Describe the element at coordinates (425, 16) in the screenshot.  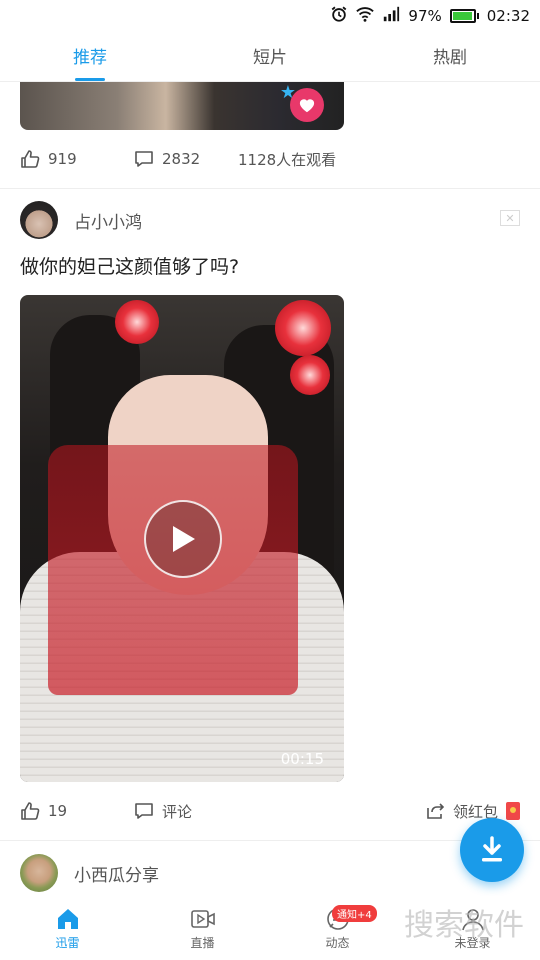
I see `battery-percent: 97%` at that location.